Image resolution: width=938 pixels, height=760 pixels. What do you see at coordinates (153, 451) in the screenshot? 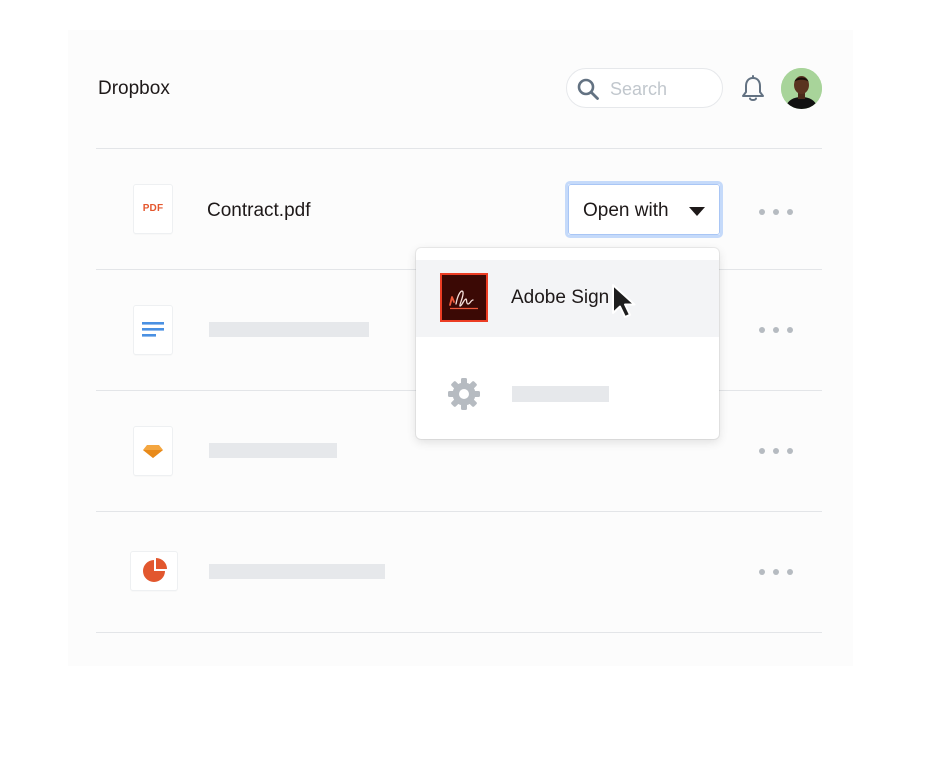
I see `sketch-file-icon` at bounding box center [153, 451].